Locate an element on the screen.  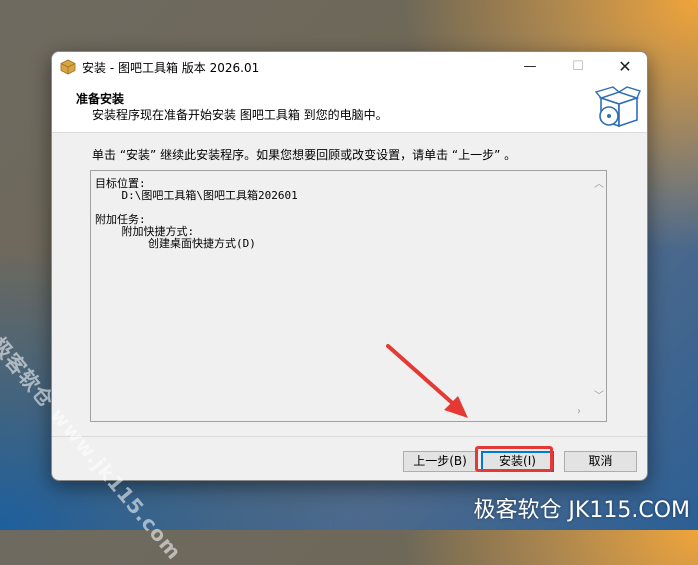
scroll-down-icon: ﹀ is located at coordinates (599, 394).